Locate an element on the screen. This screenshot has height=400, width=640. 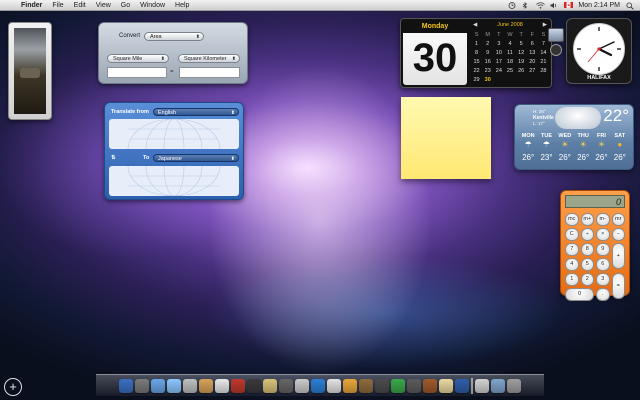
calc-key-divide: ÷ is located at coordinates (587, 234).